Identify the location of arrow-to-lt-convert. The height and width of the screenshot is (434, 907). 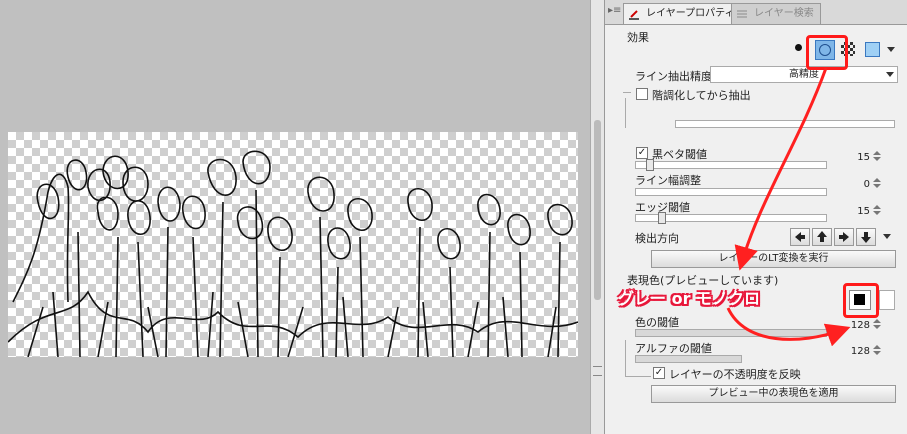
(781, 169).